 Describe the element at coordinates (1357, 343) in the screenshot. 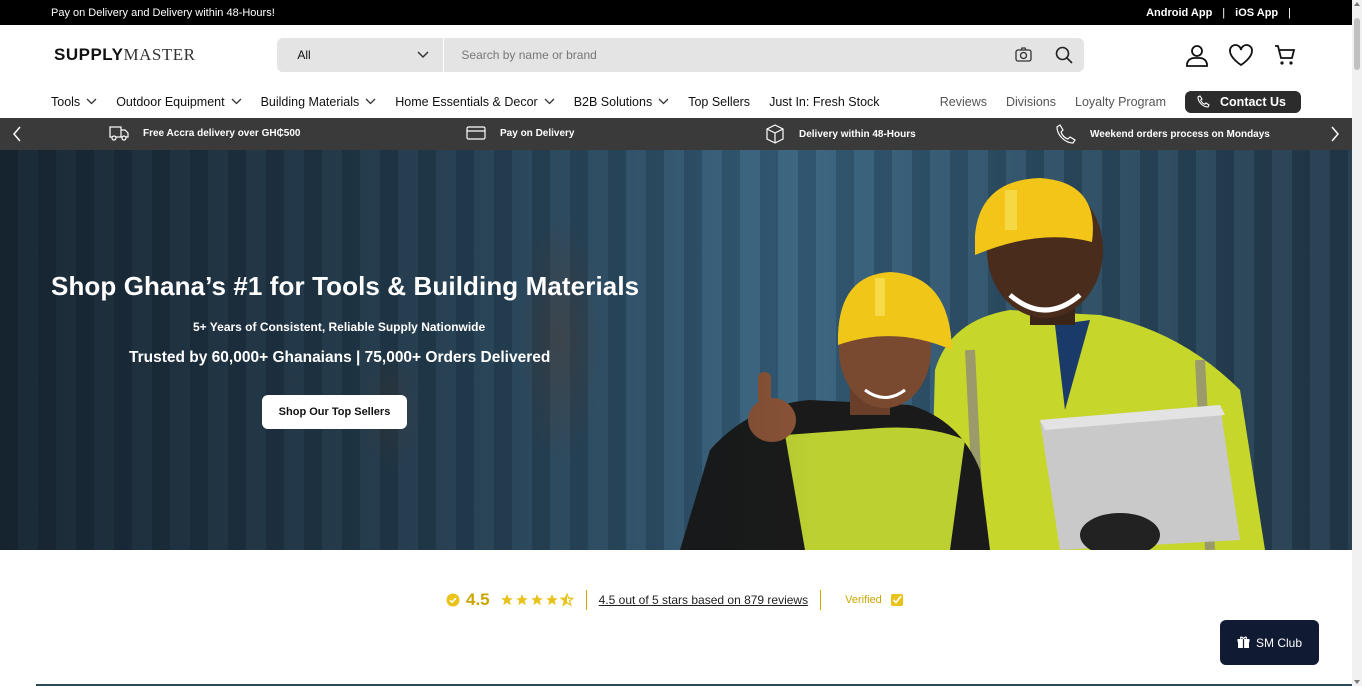

I see `scrollbar` at that location.